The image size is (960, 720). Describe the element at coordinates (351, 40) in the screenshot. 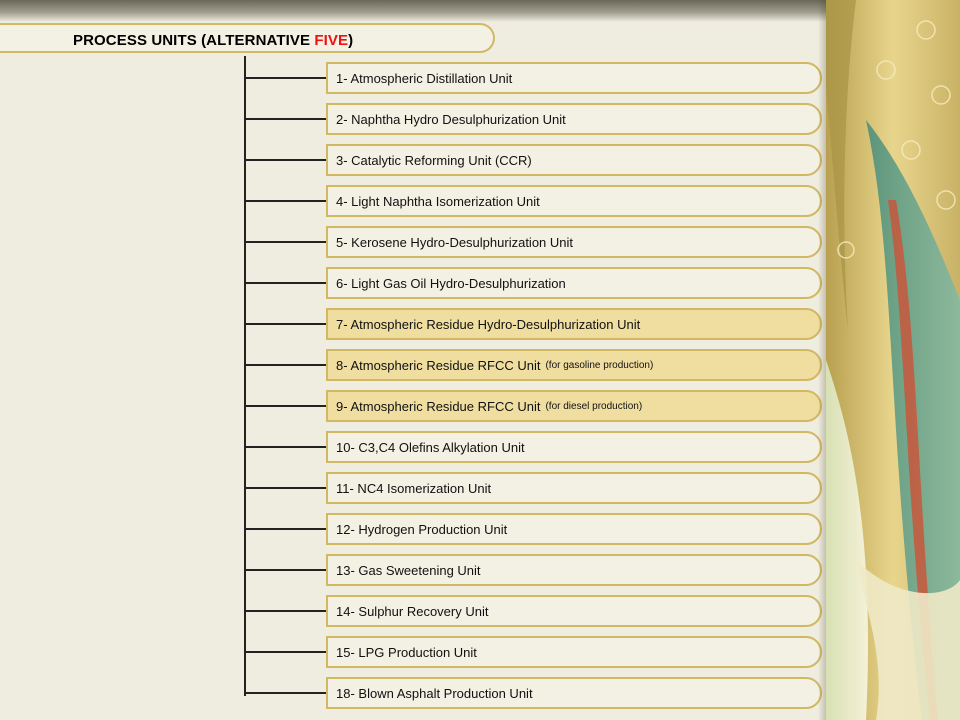

I see `title-close: )` at that location.